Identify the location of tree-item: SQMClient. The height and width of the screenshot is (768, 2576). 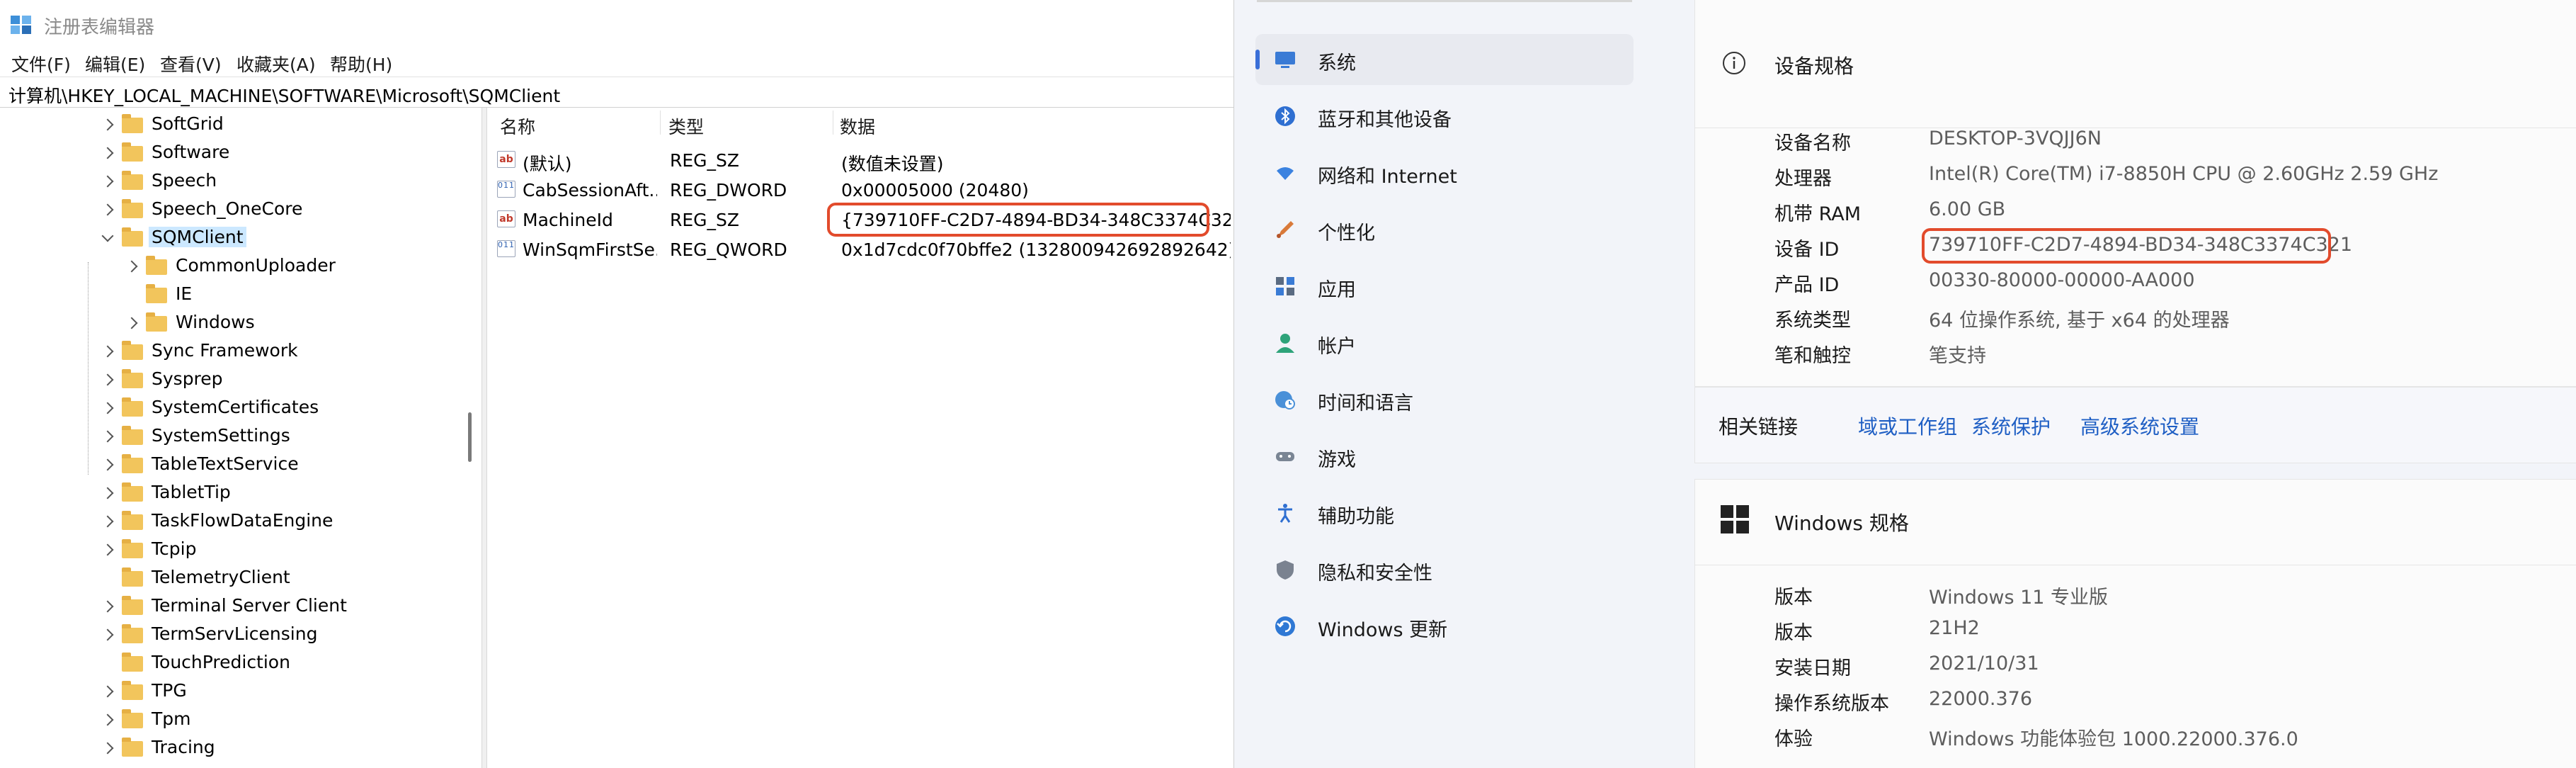
(230, 239).